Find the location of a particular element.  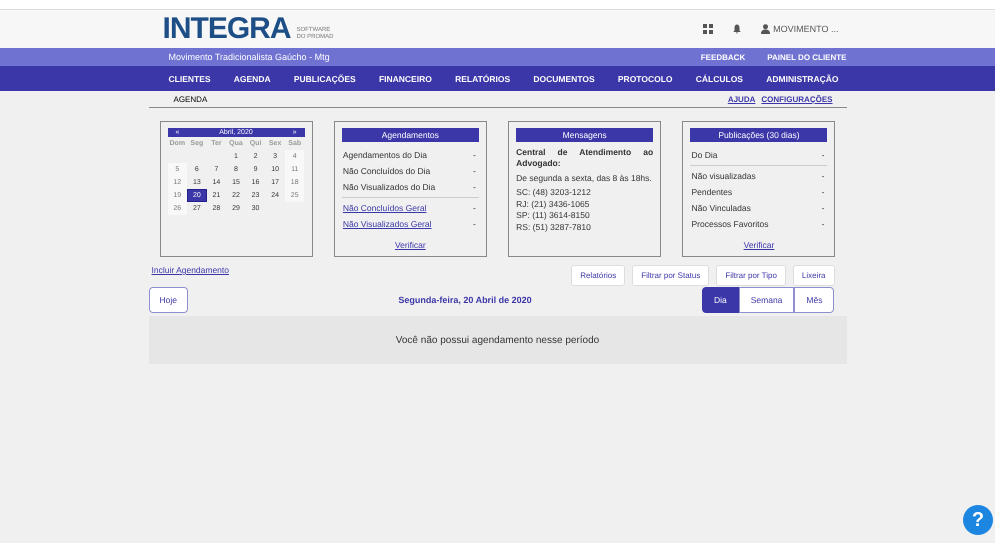

user-icon is located at coordinates (765, 29).